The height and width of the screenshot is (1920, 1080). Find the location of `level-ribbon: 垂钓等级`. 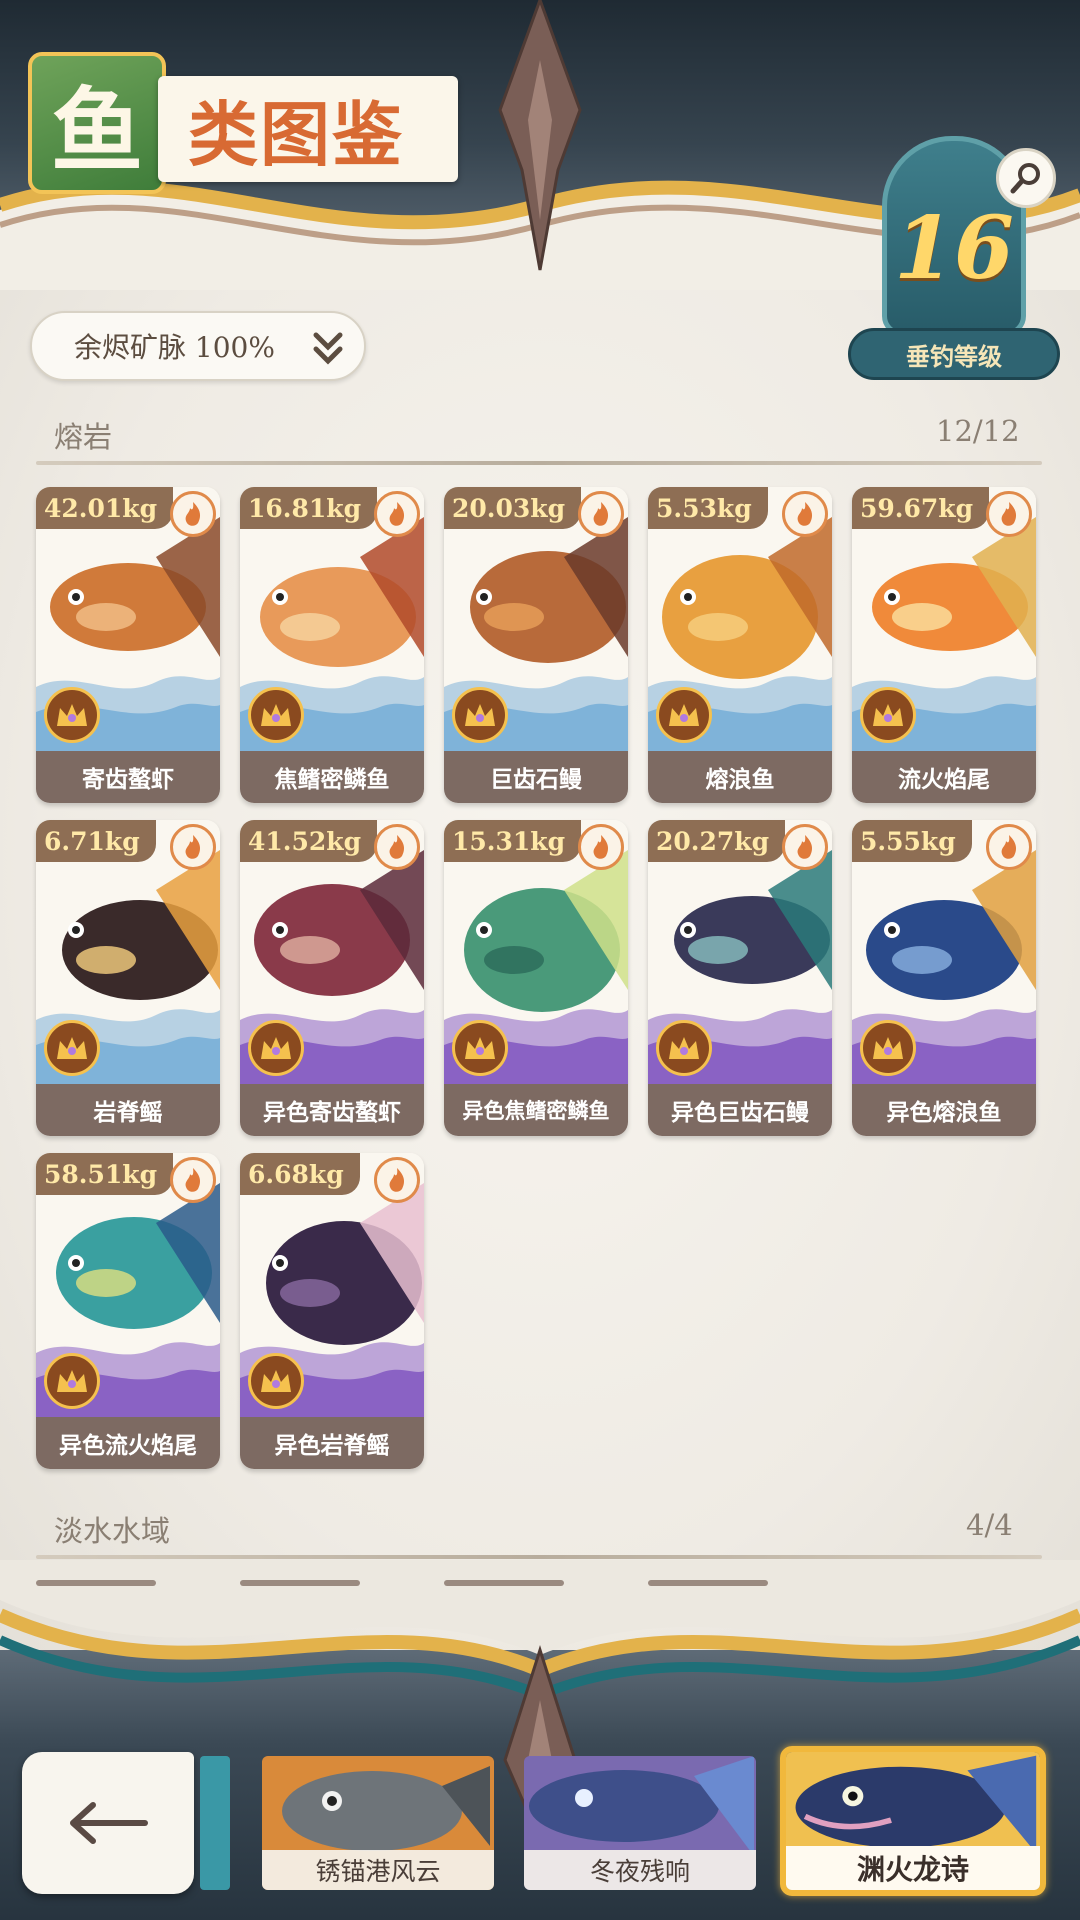

level-ribbon: 垂钓等级 is located at coordinates (954, 354).